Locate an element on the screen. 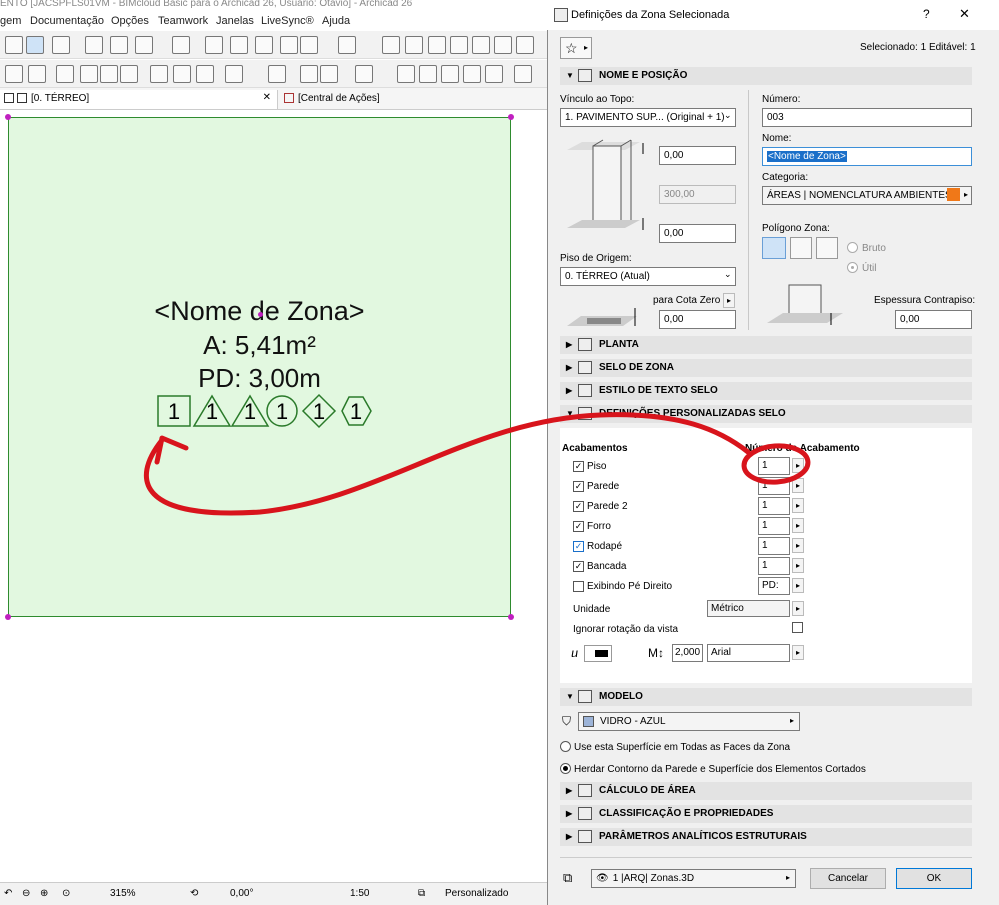 This screenshot has height=905, width=999. polygon-rectangle-button is located at coordinates (801, 248).